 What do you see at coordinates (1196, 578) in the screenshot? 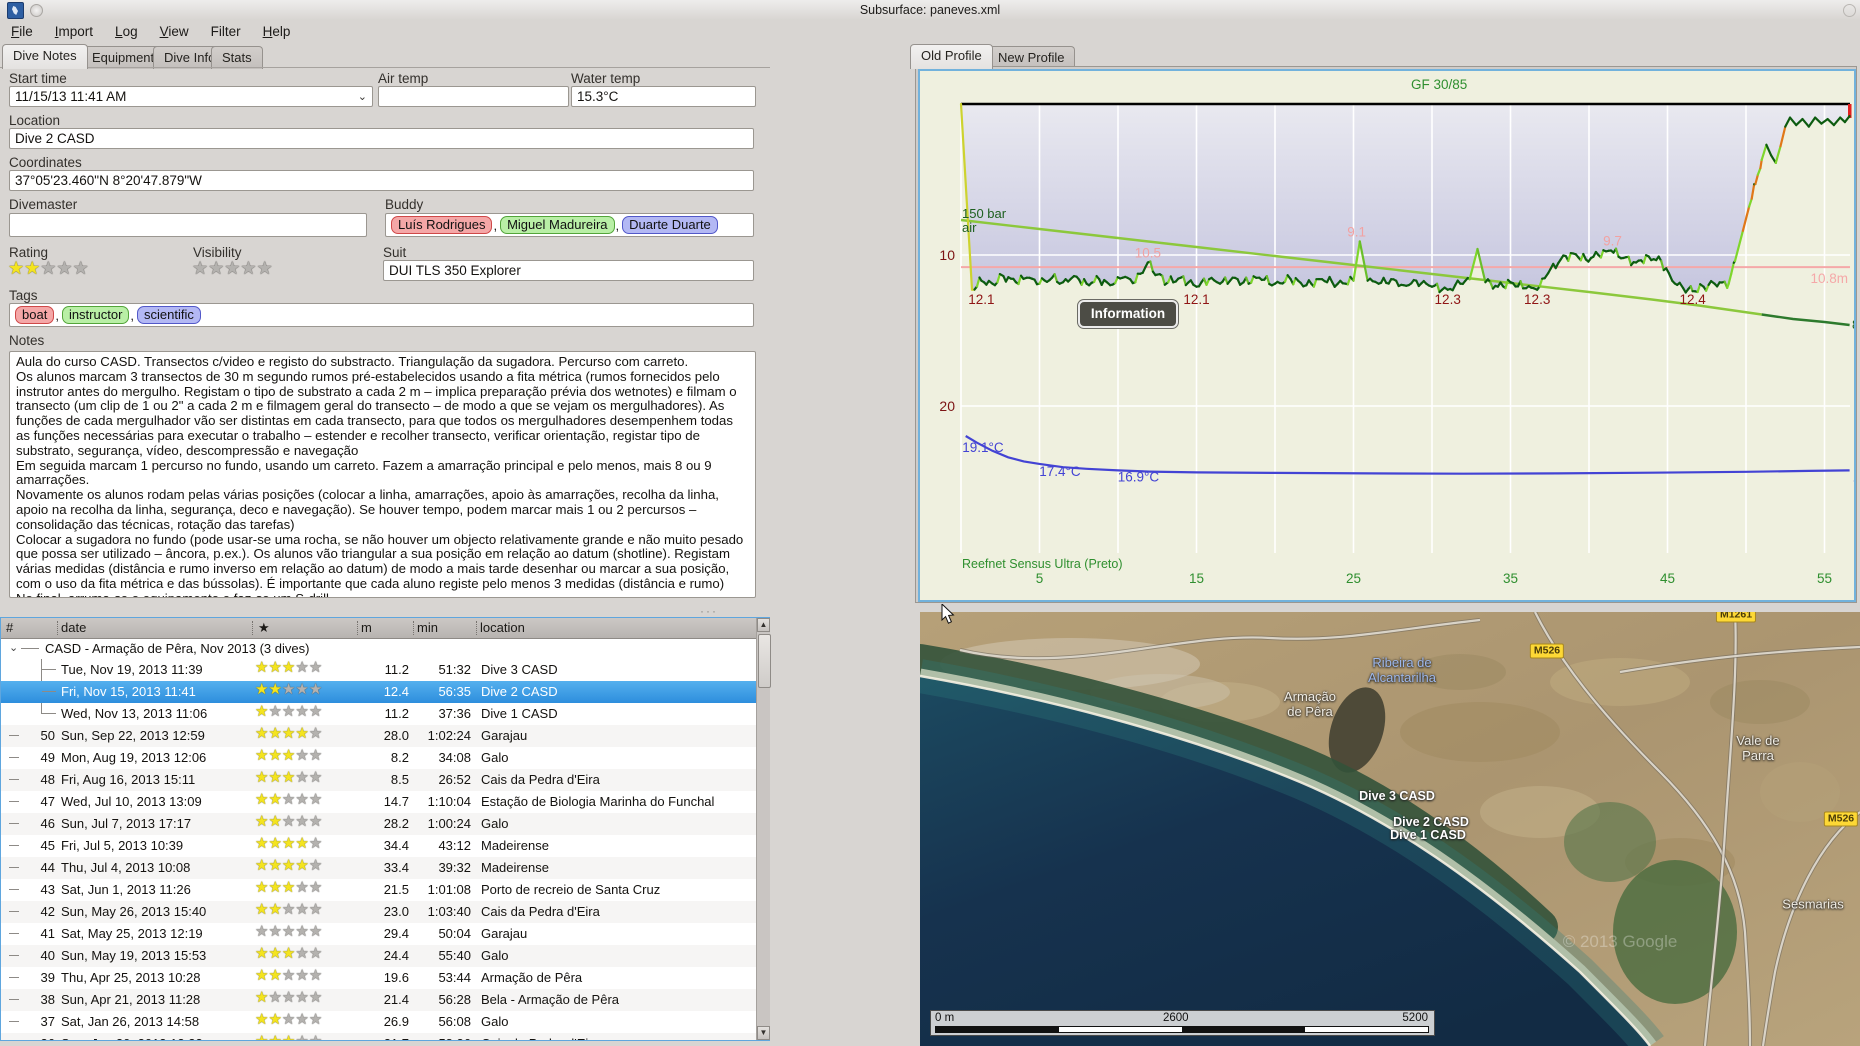
I see `svg-text: 15` at bounding box center [1196, 578].